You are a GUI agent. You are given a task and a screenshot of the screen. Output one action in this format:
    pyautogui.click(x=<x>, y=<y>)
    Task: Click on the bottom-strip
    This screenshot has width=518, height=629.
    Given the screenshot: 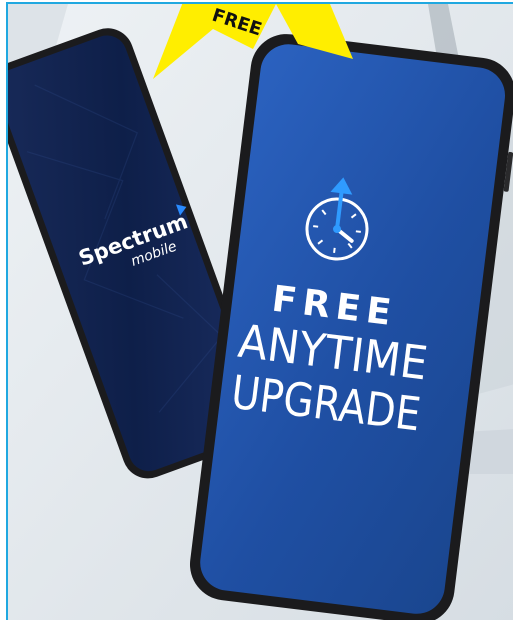 What is the action you would take?
    pyautogui.click(x=259, y=624)
    